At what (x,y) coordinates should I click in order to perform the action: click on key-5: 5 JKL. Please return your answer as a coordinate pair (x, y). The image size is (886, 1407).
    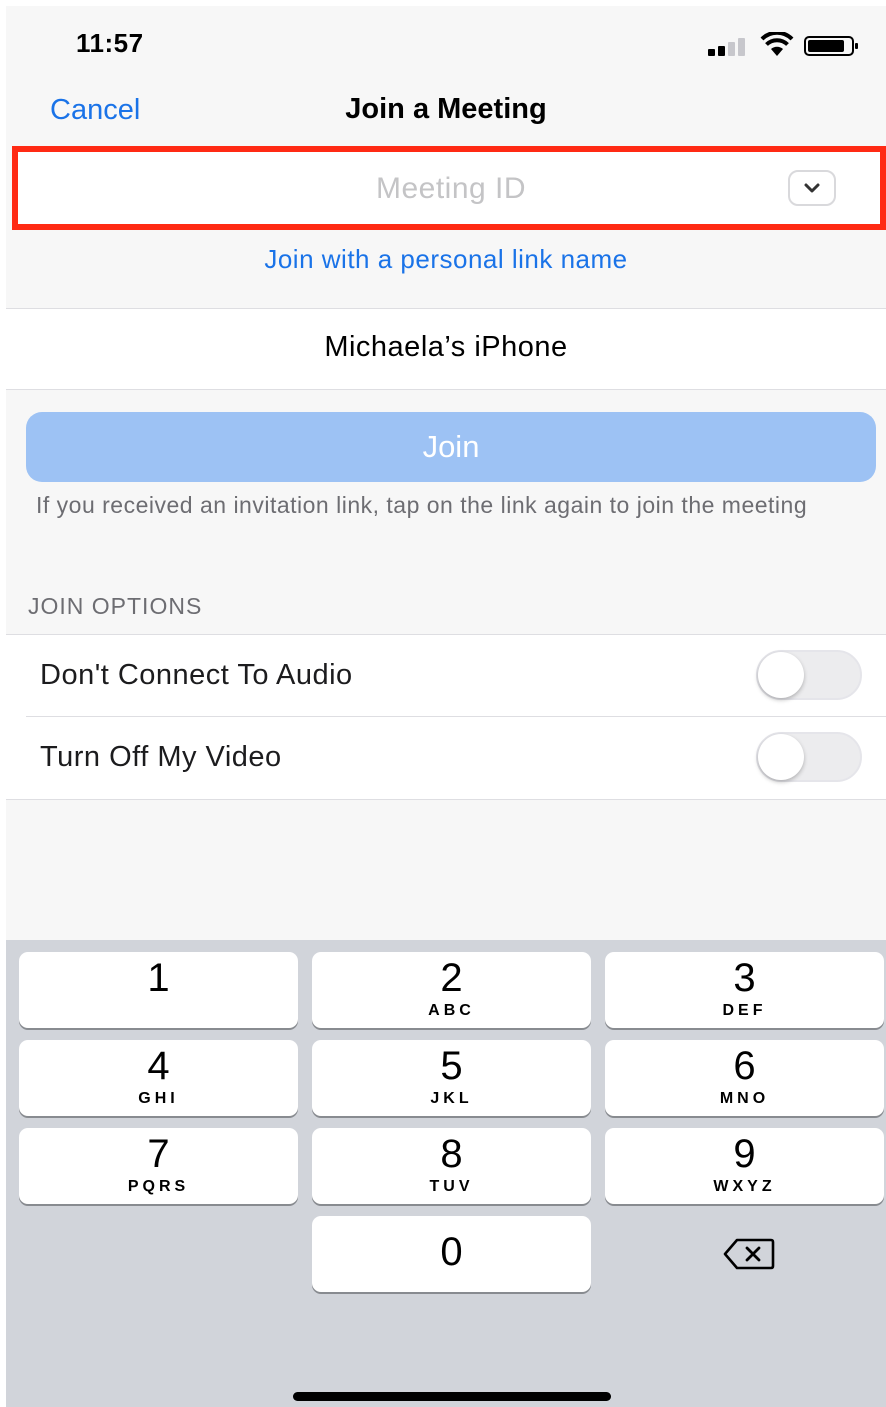
    Looking at the image, I should click on (451, 1078).